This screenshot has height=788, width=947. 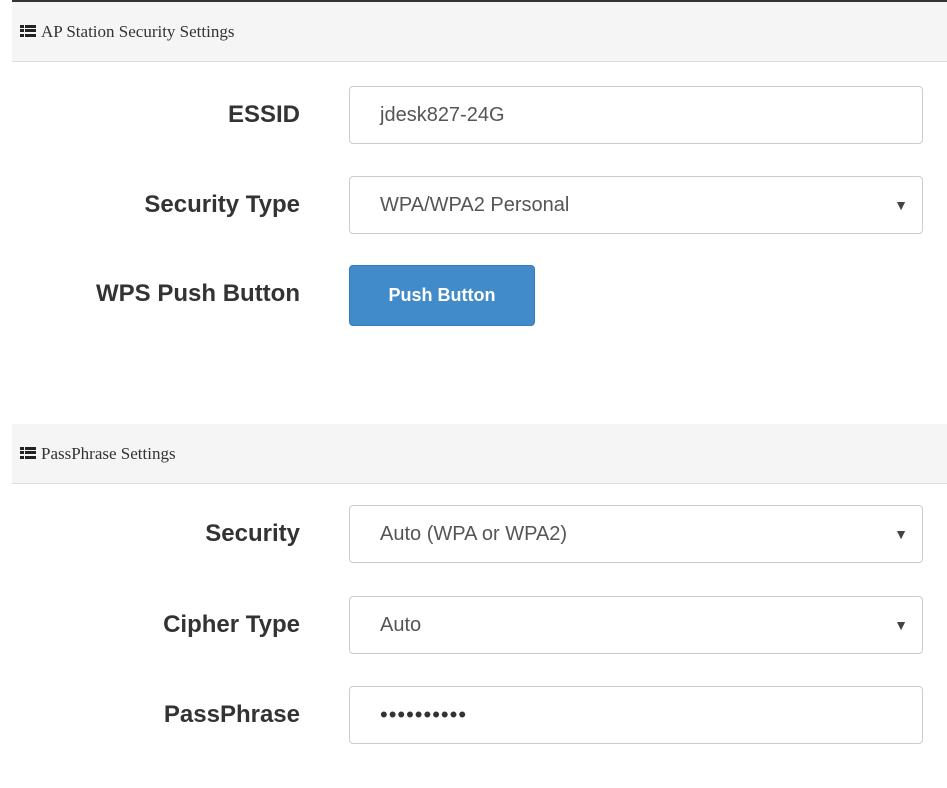 I want to click on security-type-value: WPA/WPA2 Personal, so click(x=475, y=205).